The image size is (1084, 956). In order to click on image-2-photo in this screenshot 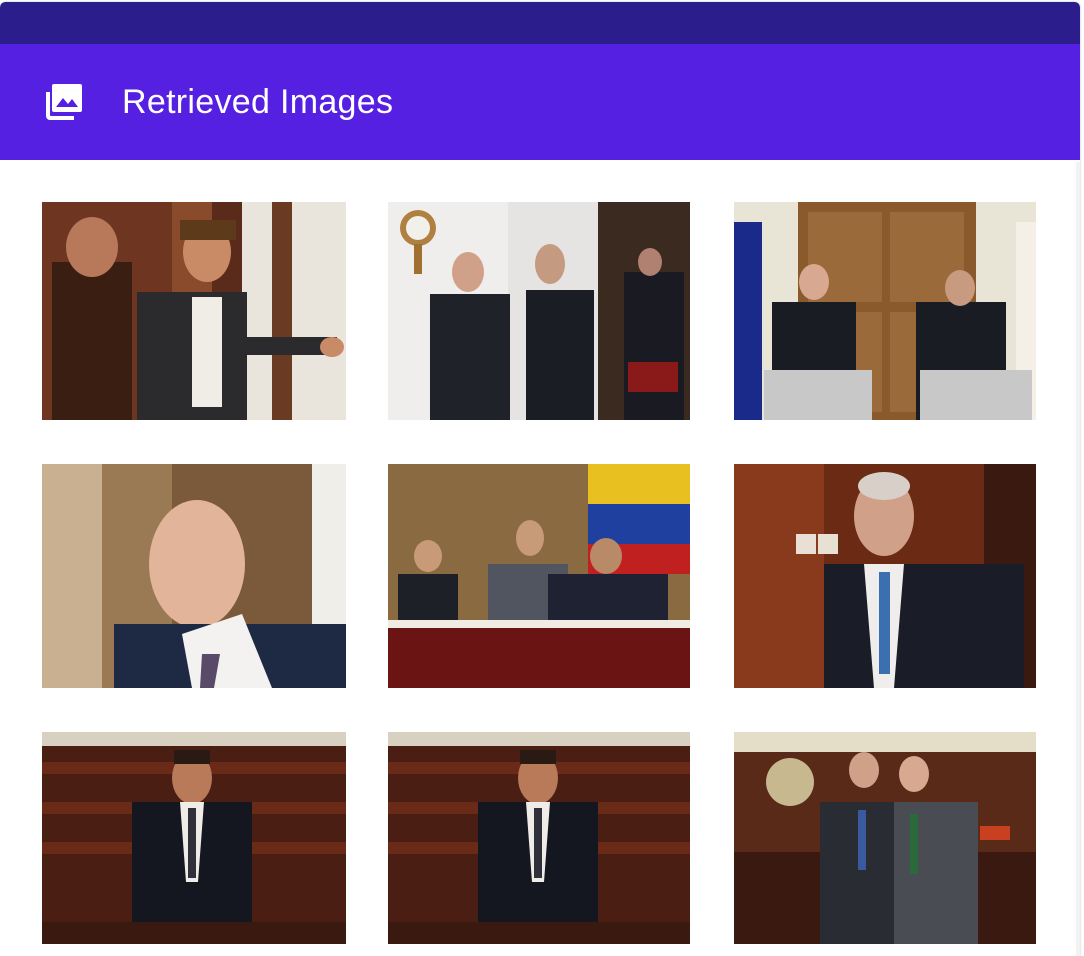, I will do `click(539, 311)`.